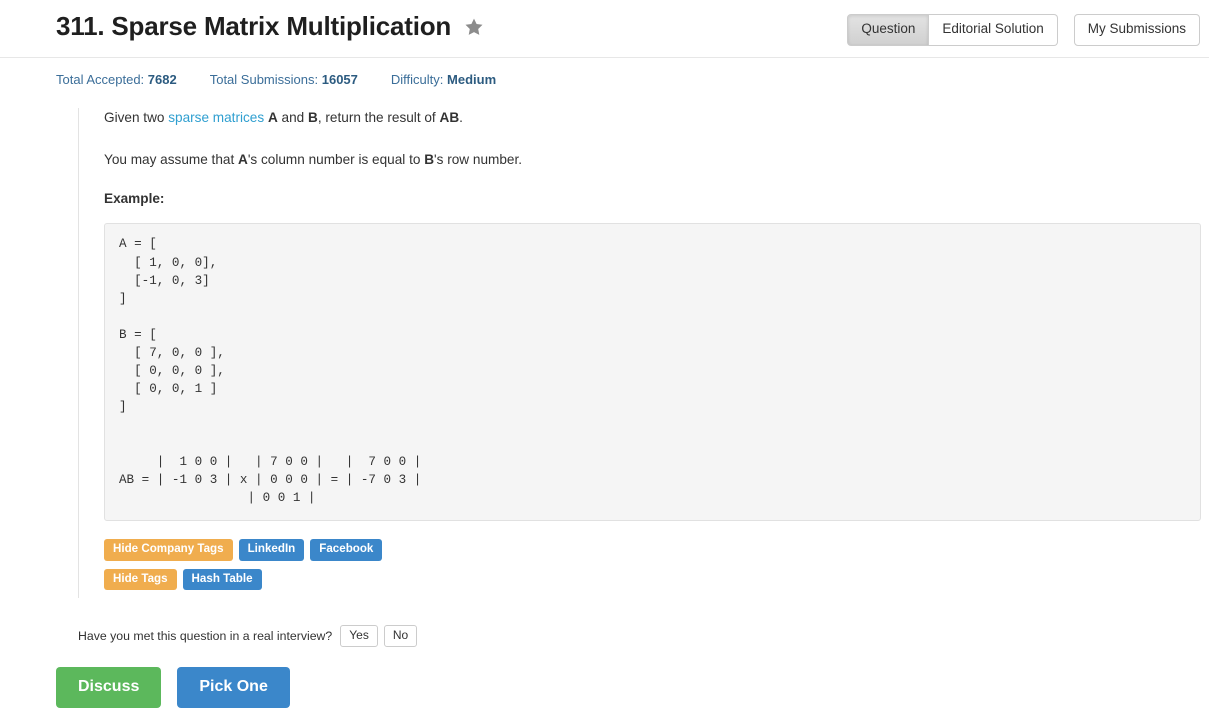  Describe the element at coordinates (136, 117) in the screenshot. I see `desc-p1-pre: Given two` at that location.